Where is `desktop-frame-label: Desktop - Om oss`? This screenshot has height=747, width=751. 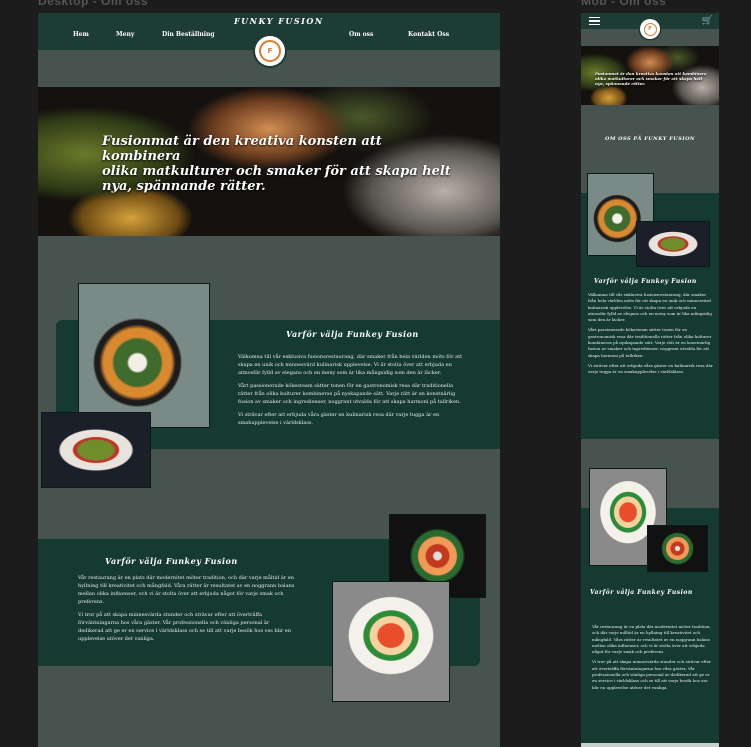
desktop-frame-label: Desktop - Om oss is located at coordinates (93, 4).